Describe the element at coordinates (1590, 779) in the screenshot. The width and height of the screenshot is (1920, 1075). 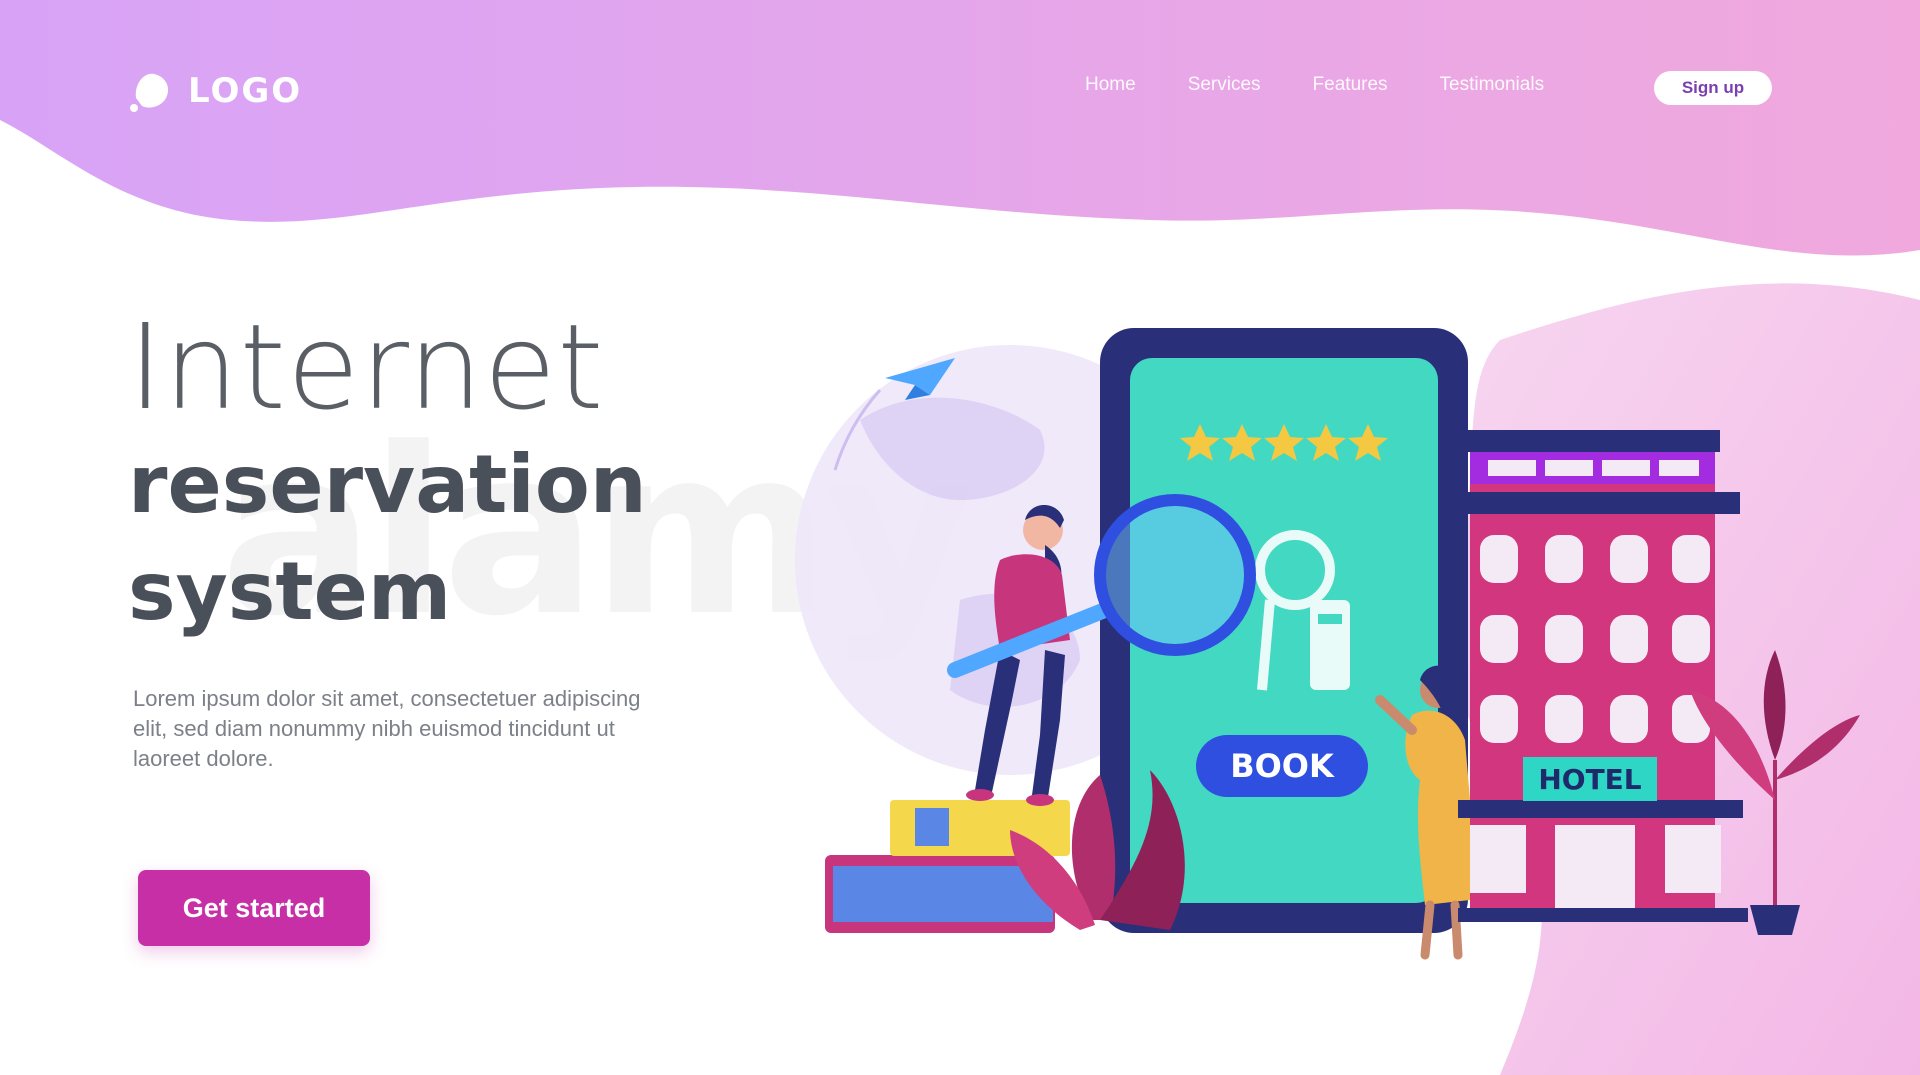
I see `hotel-sign: HOTEL` at that location.